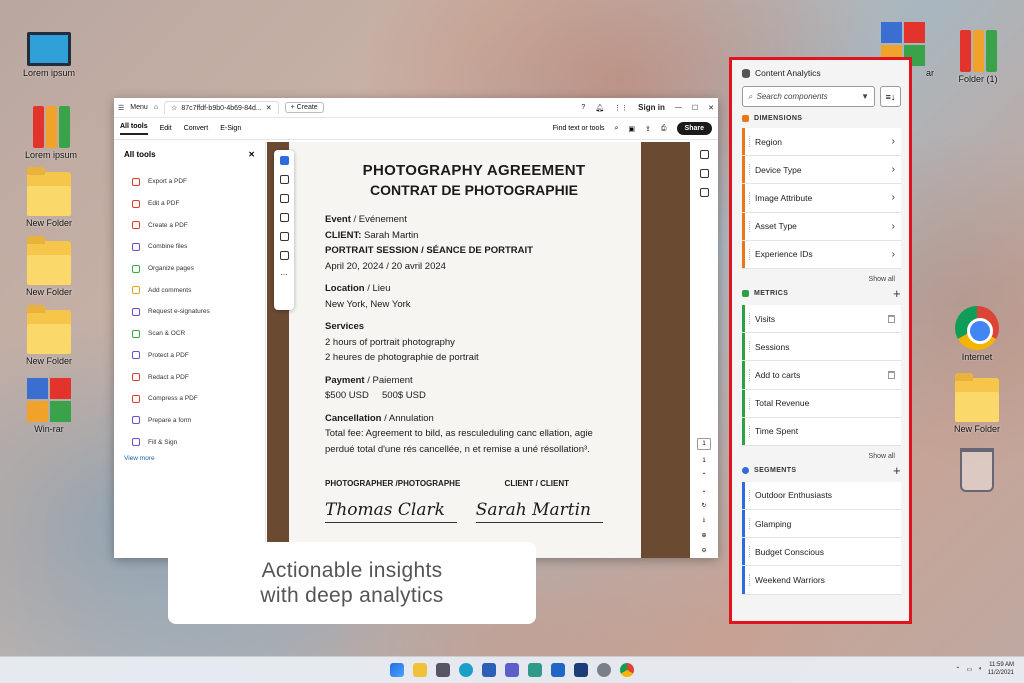 Image resolution: width=1024 pixels, height=683 pixels. What do you see at coordinates (703, 475) in the screenshot?
I see `page-up-icon: ⌃` at bounding box center [703, 475].